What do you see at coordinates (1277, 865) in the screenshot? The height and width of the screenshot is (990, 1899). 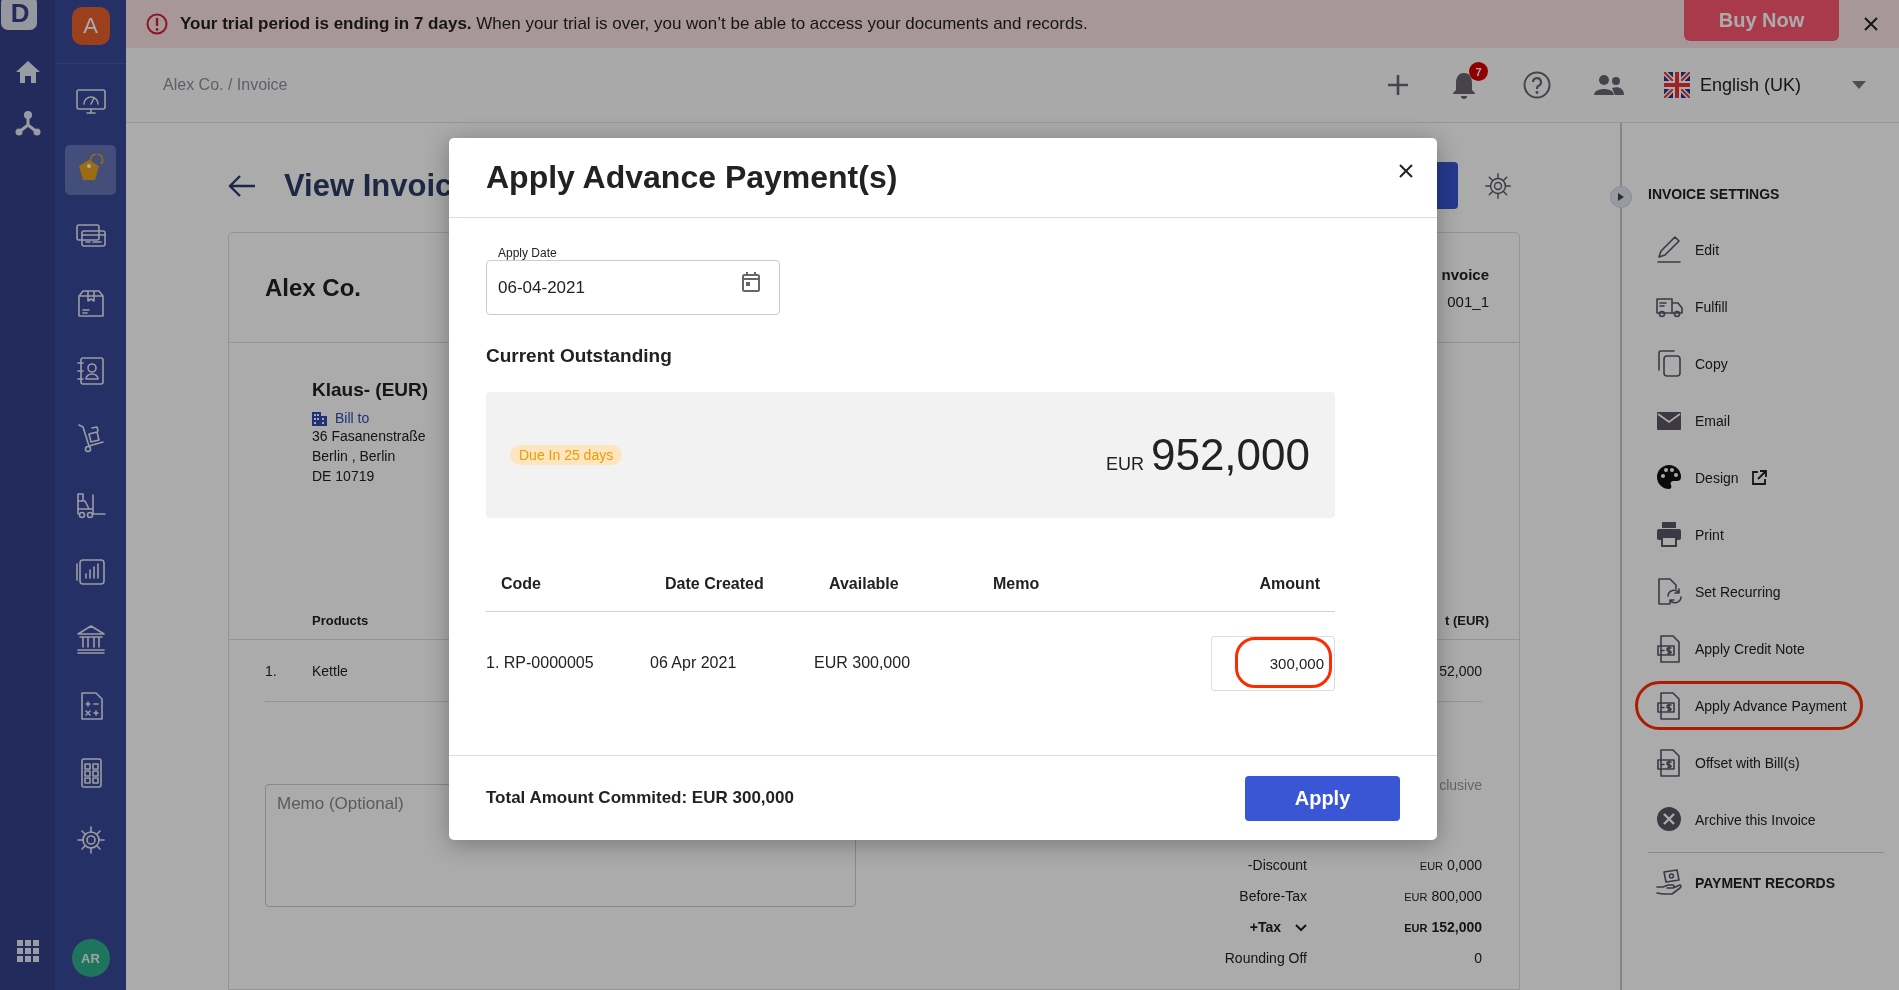 I see `total-label: -Discount` at bounding box center [1277, 865].